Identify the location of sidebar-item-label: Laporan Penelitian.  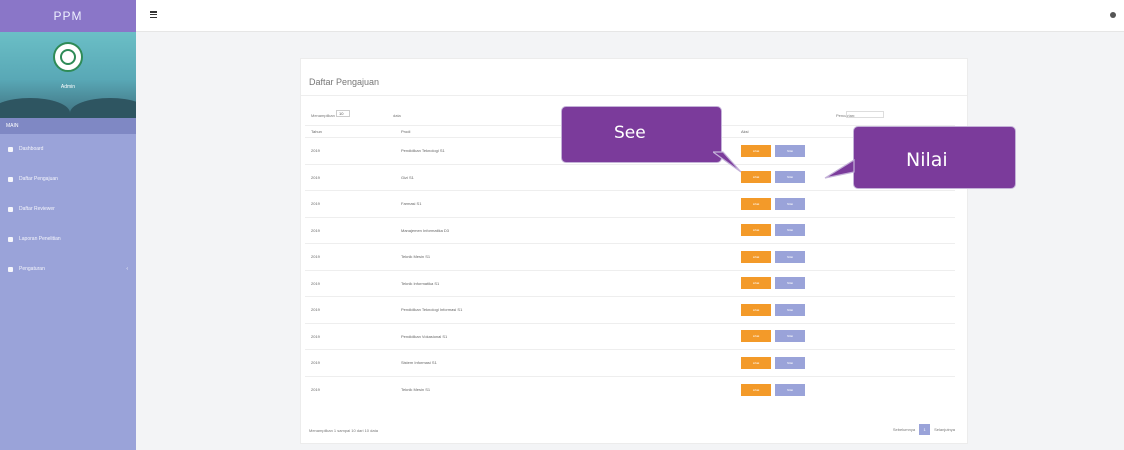
(40, 239).